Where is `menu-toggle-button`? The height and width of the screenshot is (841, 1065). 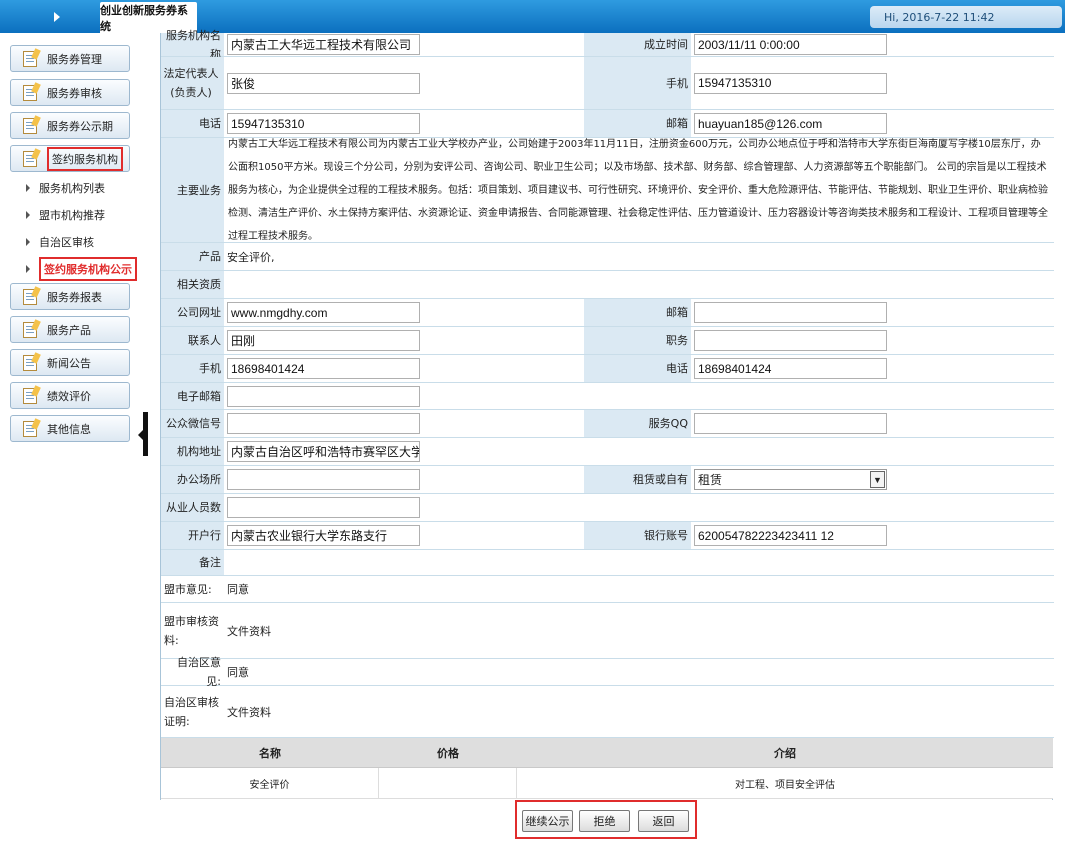 menu-toggle-button is located at coordinates (50, 16).